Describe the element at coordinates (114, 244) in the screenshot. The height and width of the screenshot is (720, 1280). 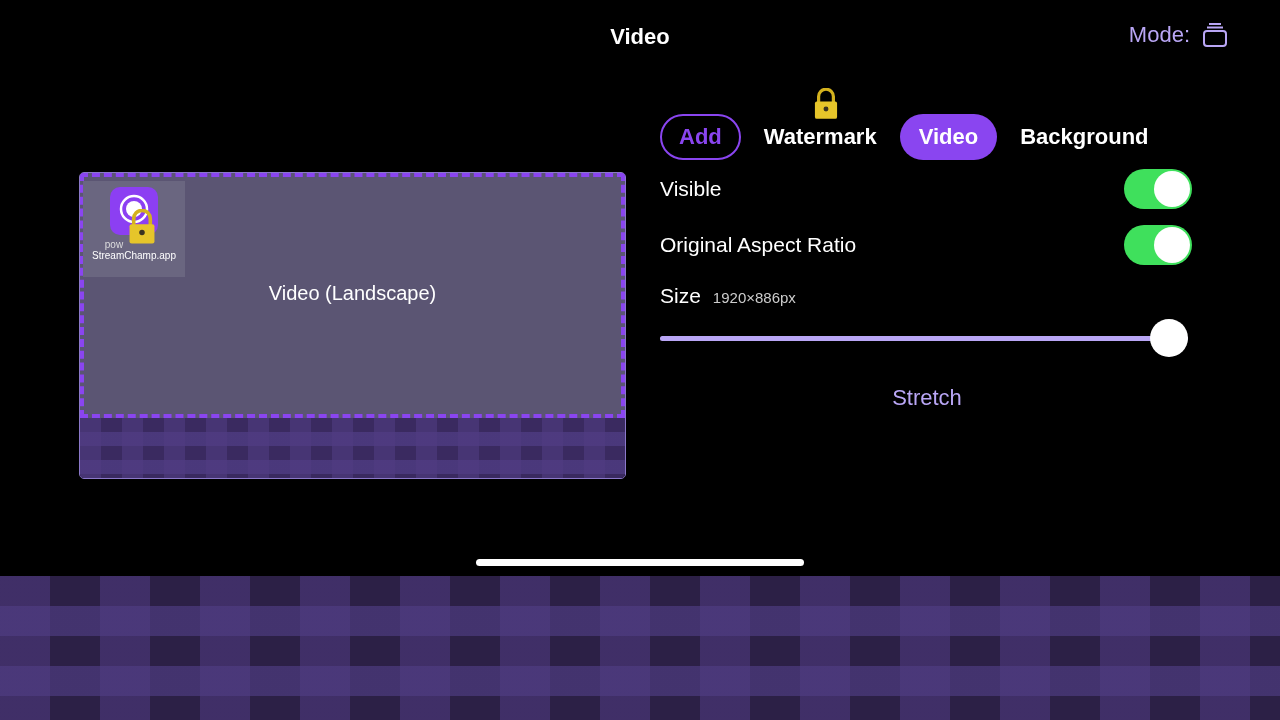
I see `watermark-caption: pow` at that location.